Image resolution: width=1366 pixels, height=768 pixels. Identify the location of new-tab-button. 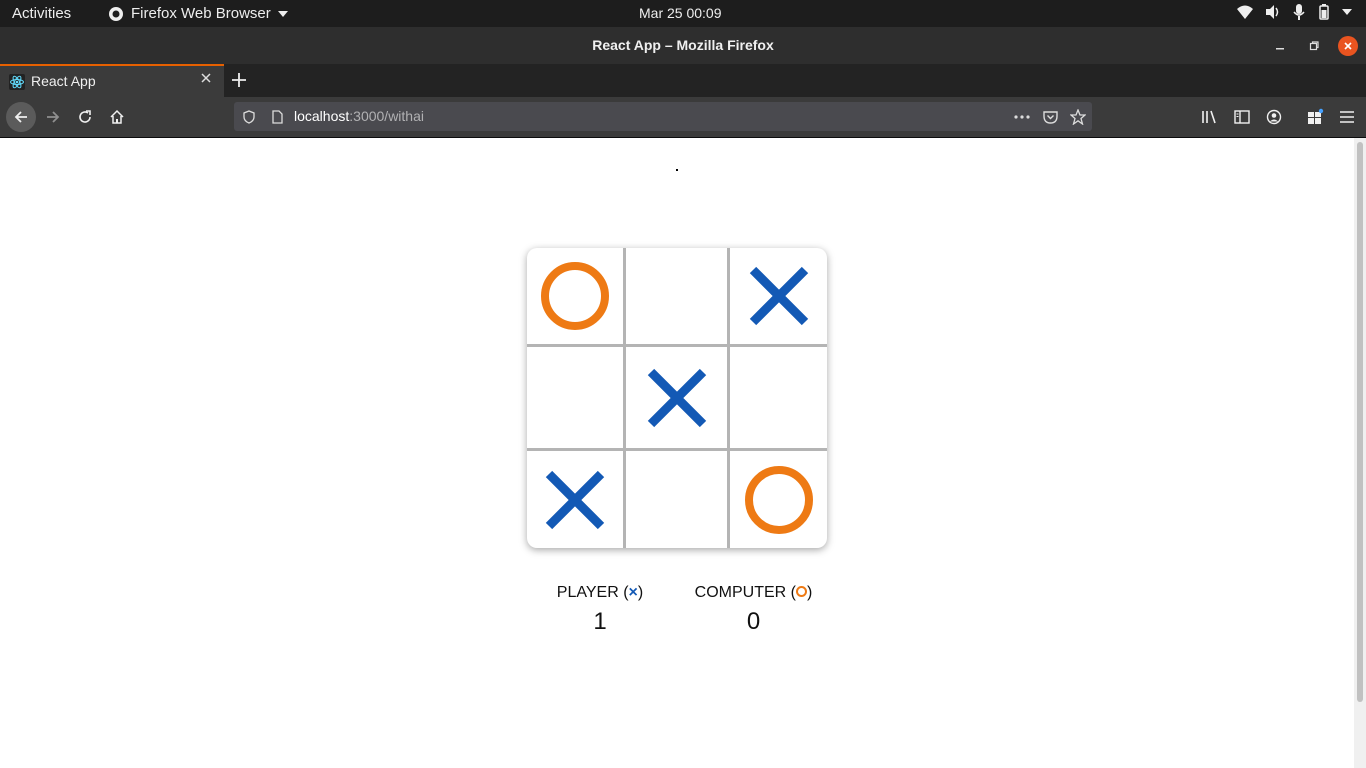
(239, 80).